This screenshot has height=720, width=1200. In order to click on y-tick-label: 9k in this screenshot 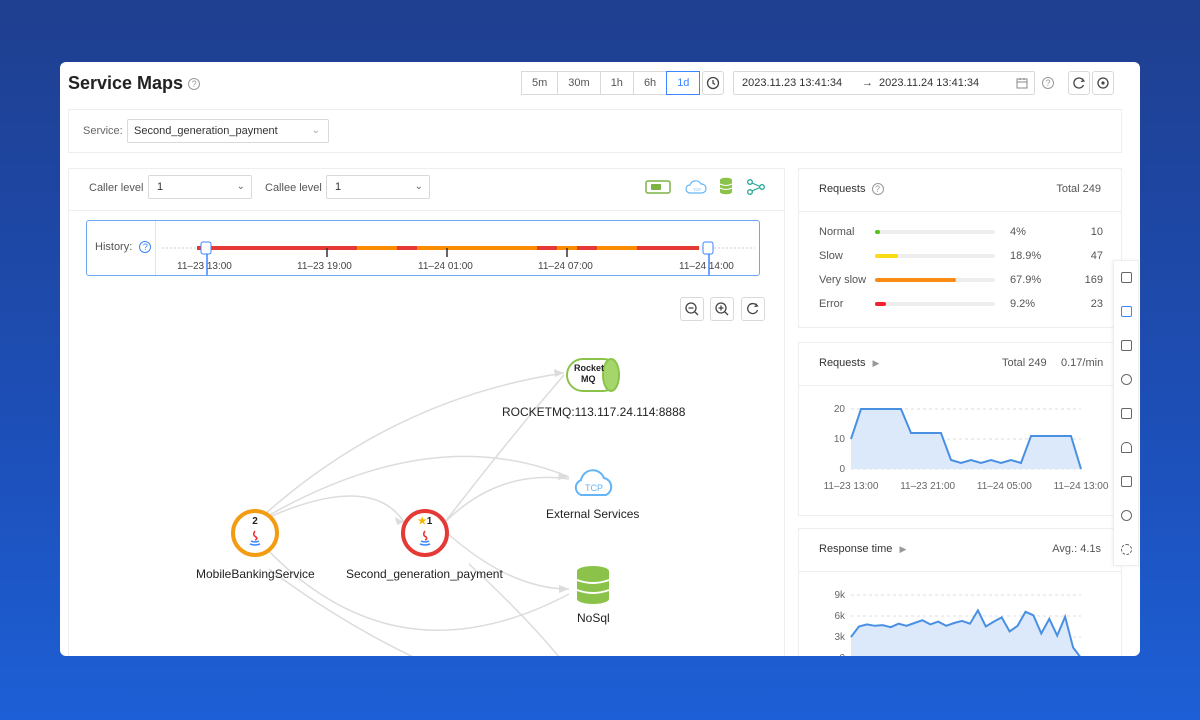, I will do `click(840, 595)`.